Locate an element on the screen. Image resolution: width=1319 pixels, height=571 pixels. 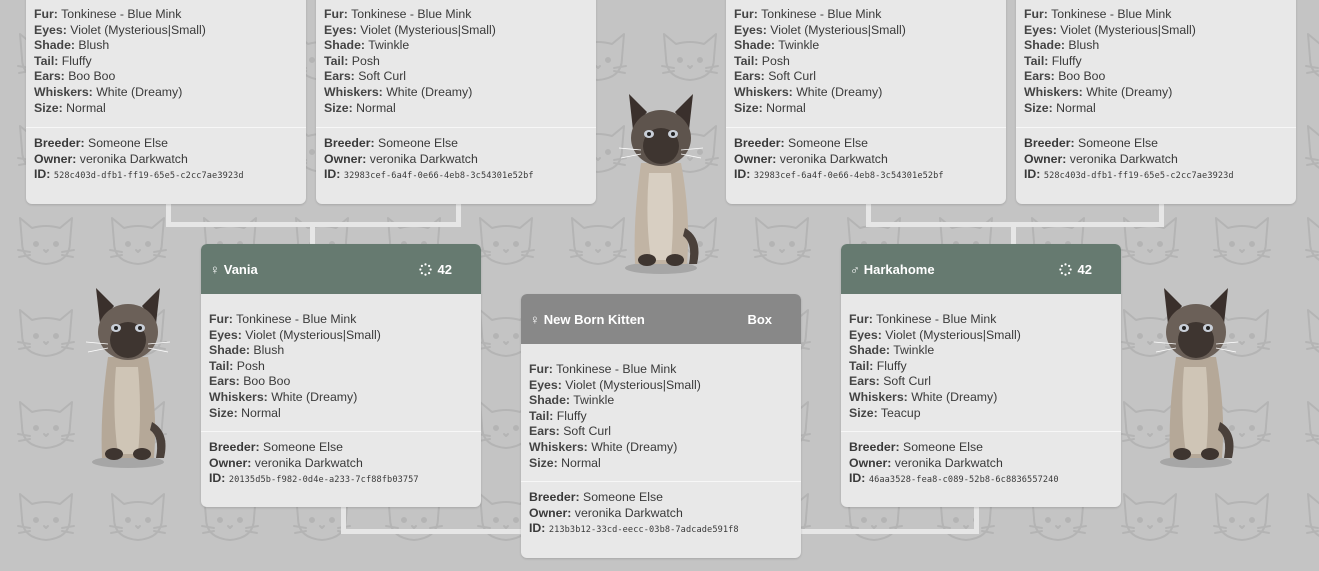
id-value: 46aa3528-fea8-c089-52b8-6c8836557240 is located at coordinates (963, 480).